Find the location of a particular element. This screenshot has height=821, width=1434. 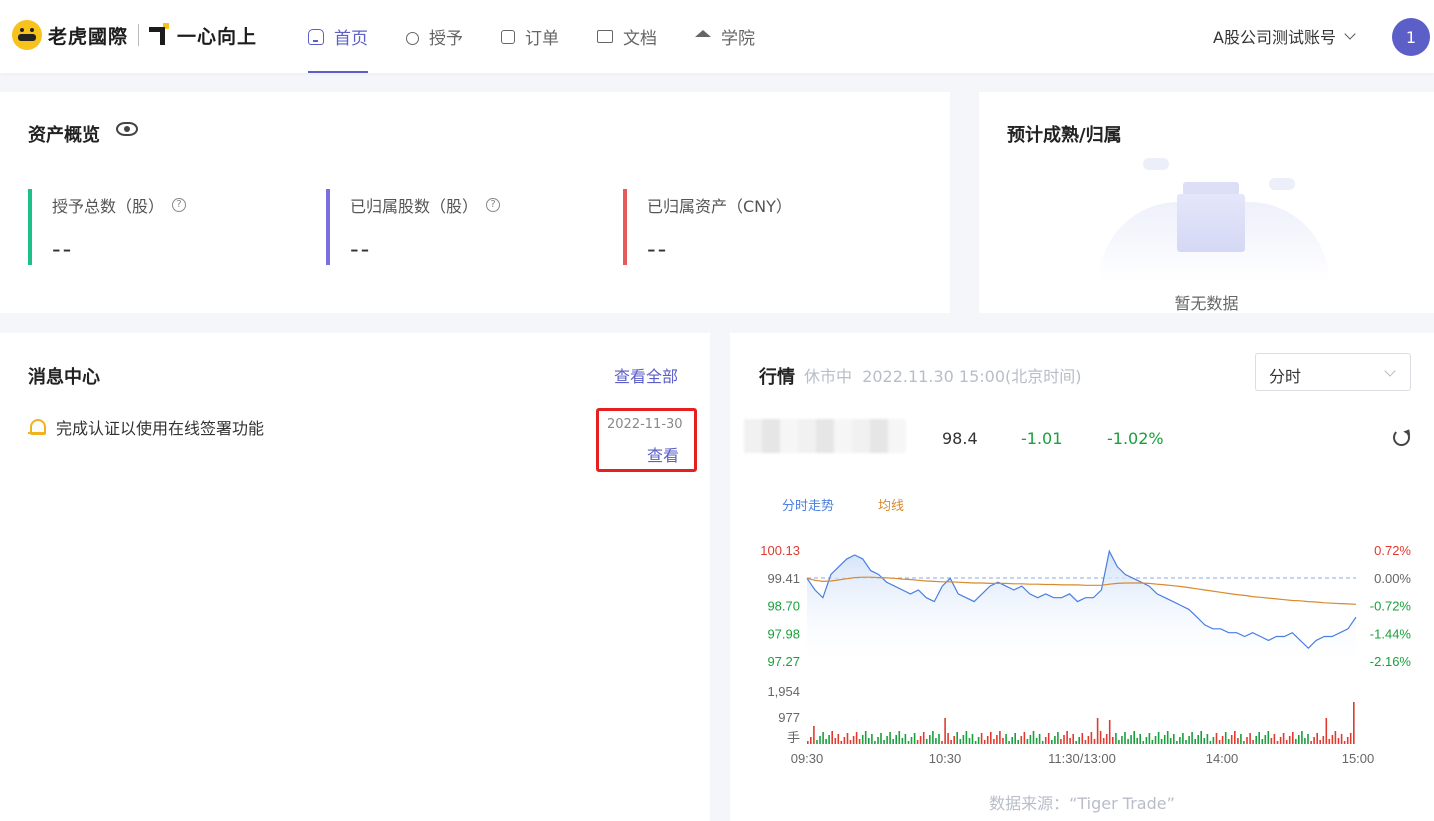

nav-item-home: 首页 is located at coordinates (338, 36).